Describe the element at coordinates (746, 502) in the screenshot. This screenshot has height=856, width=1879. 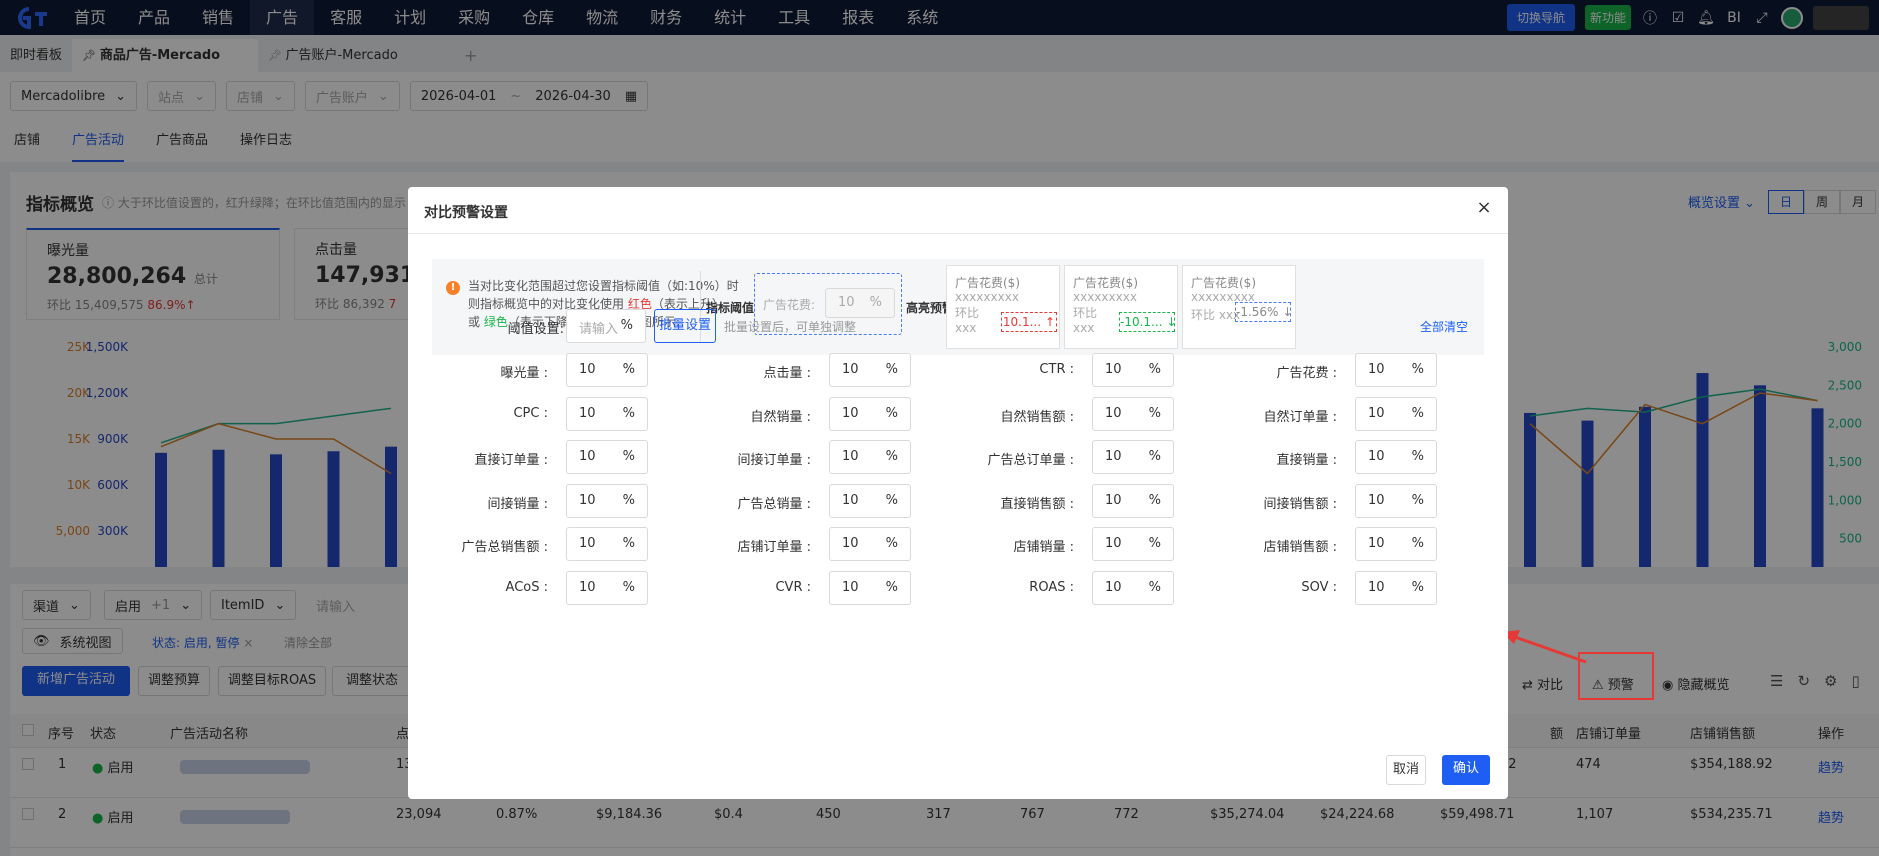
I see `field-label: 广告总销量 :` at that location.